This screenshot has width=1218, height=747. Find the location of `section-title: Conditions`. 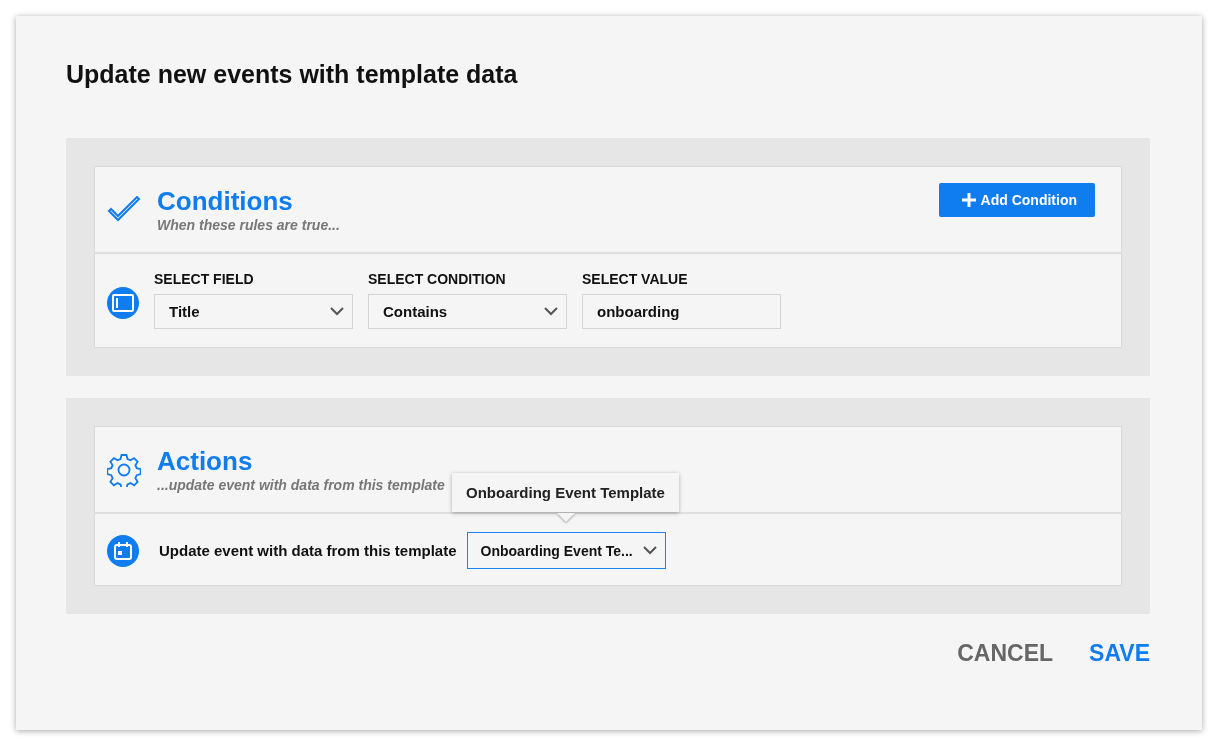

section-title: Conditions is located at coordinates (225, 200).